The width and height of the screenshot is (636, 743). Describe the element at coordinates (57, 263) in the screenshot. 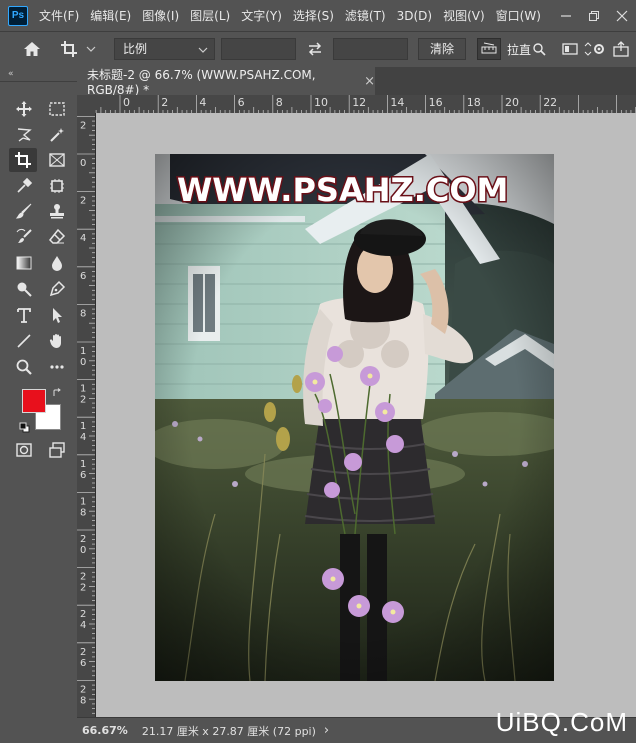

I see `blur-tool-icon` at that location.